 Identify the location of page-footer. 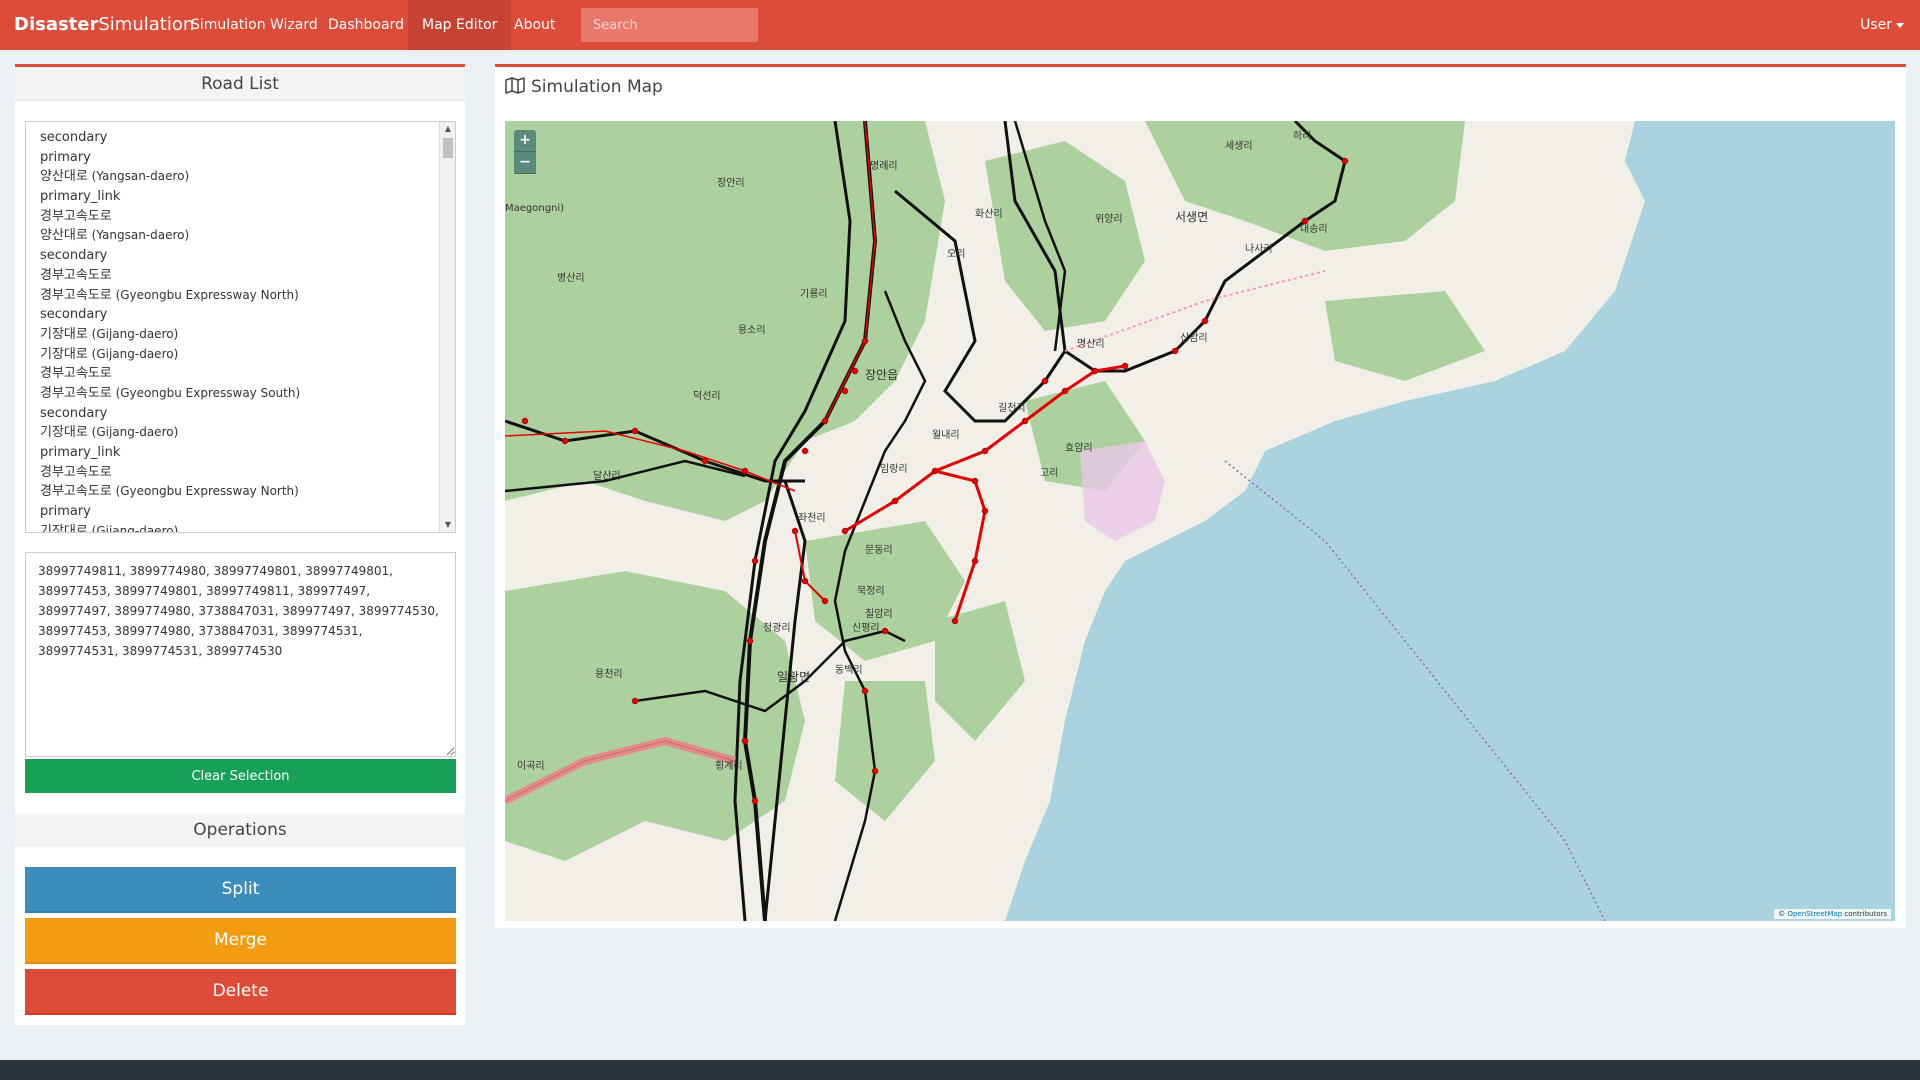
(960, 1070).